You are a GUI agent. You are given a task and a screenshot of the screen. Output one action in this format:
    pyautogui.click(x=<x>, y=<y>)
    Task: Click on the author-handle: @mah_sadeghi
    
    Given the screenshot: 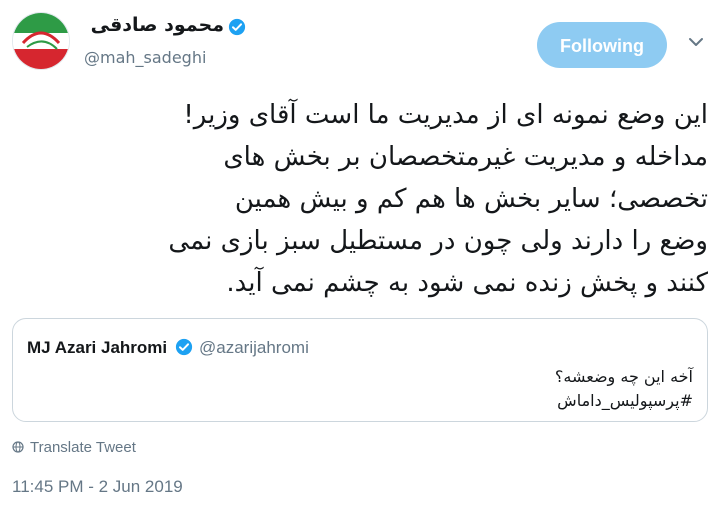 What is the action you would take?
    pyautogui.click(x=145, y=58)
    